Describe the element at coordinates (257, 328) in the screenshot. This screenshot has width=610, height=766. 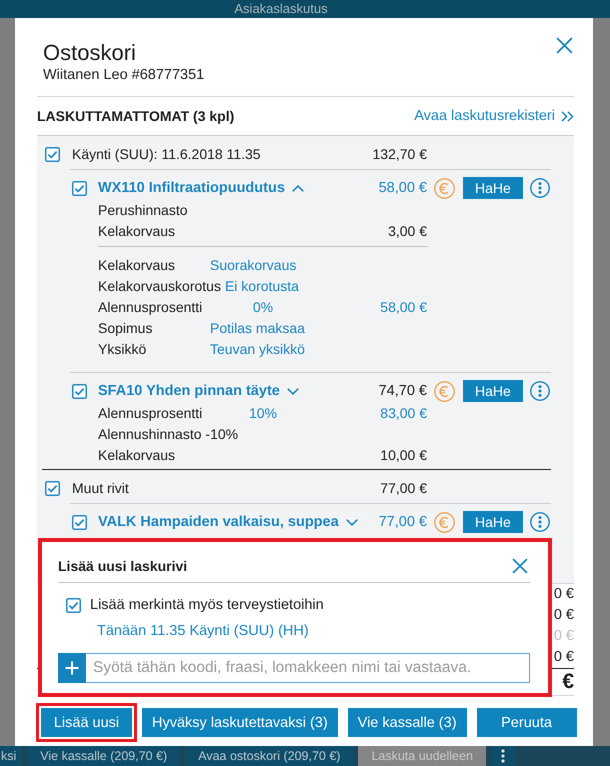
I see `setting-link: Potilas maksaa` at that location.